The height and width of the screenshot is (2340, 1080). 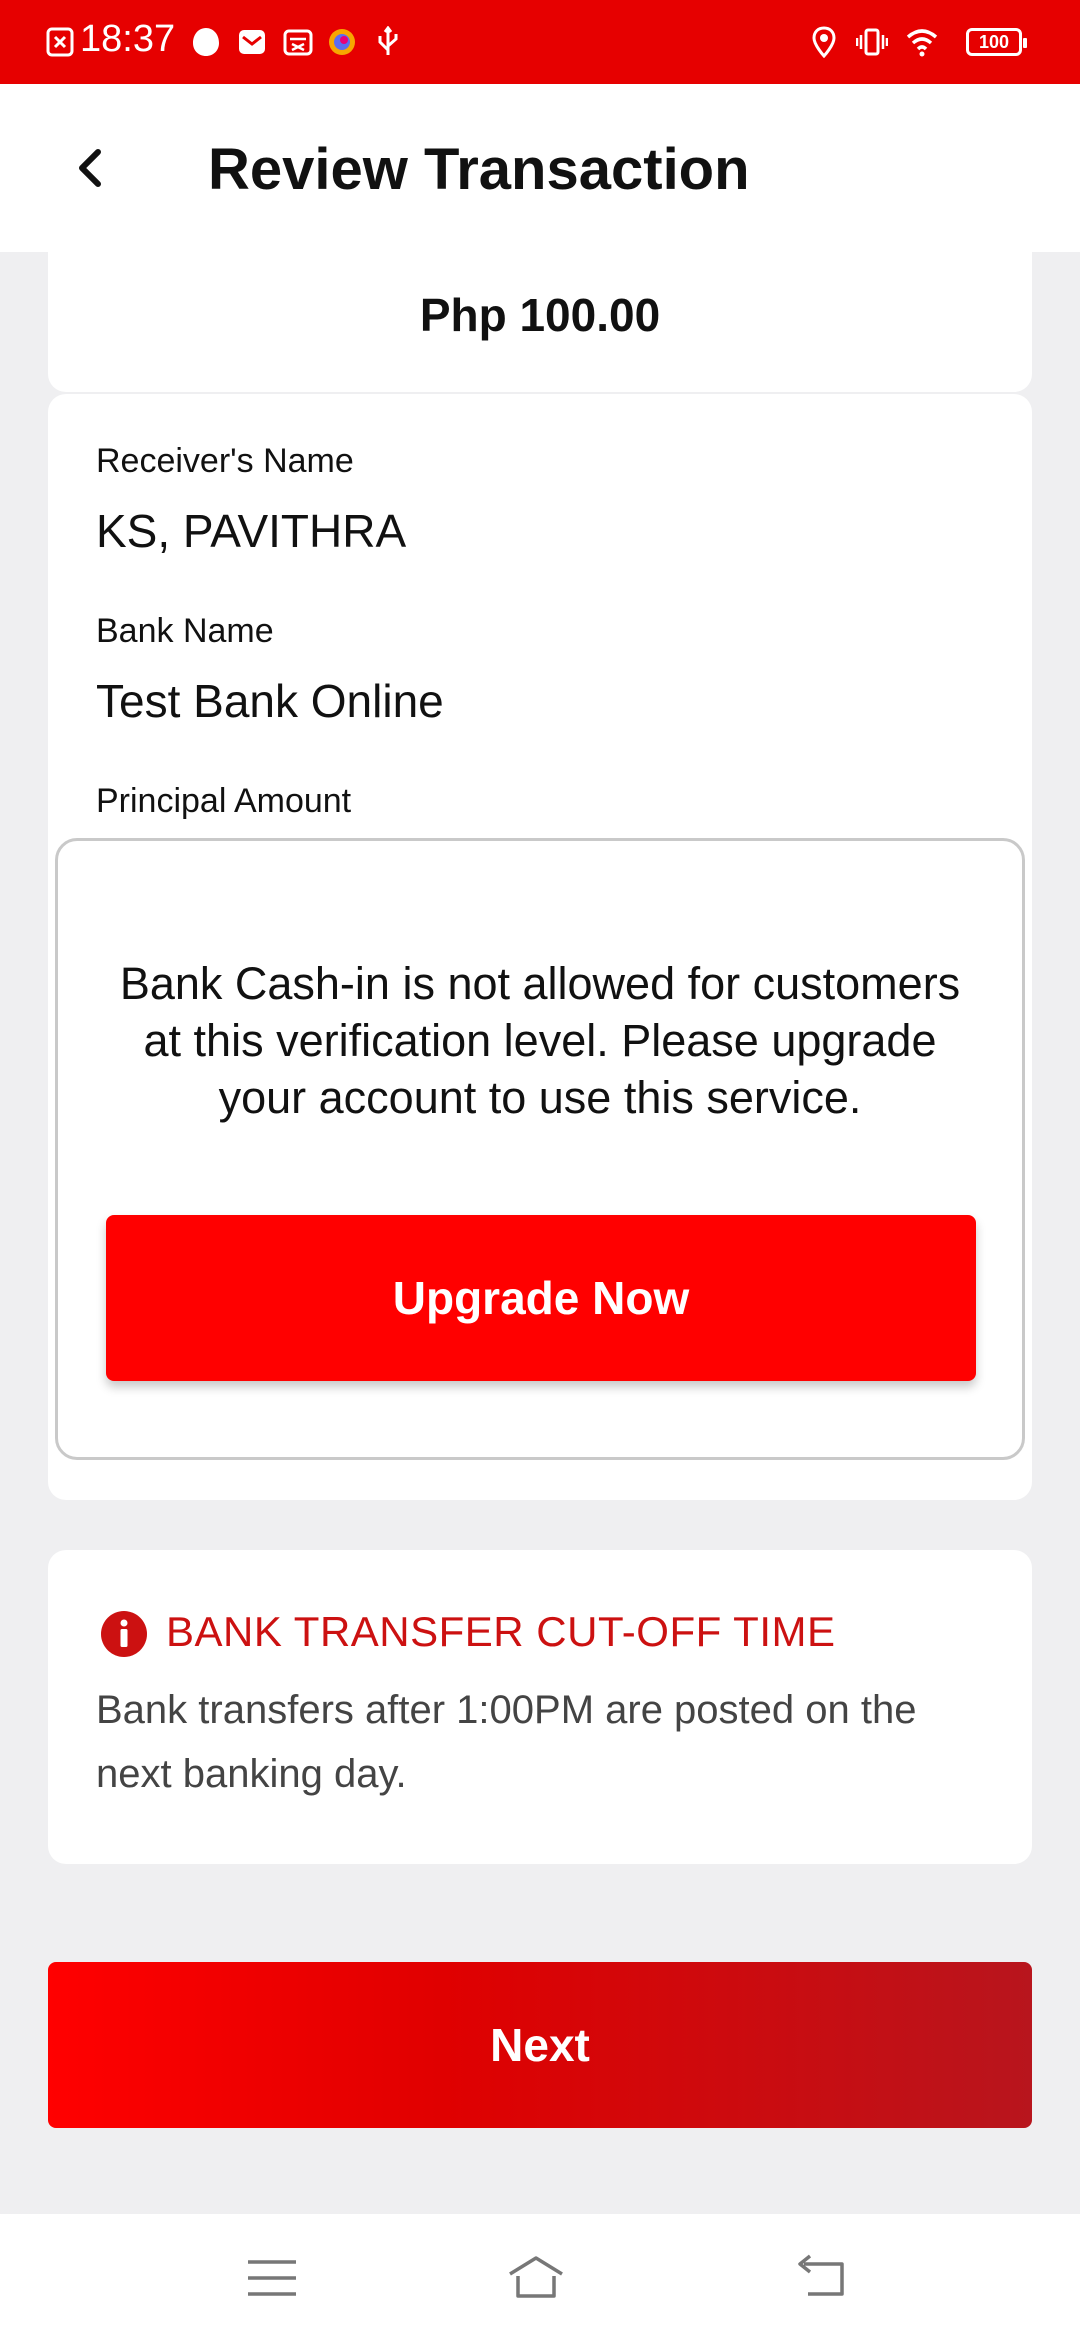 I want to click on receiver-name-label: Receiver's Name, so click(x=225, y=461).